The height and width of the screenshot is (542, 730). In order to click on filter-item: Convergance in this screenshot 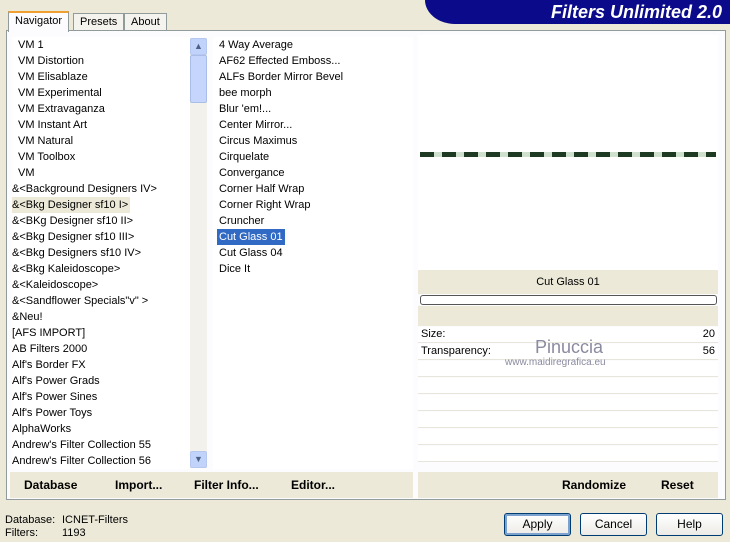, I will do `click(251, 173)`.